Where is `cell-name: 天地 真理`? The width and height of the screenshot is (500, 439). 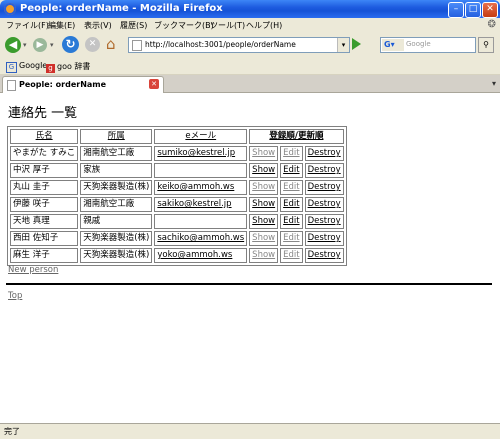
cell-name: 天地 真理 is located at coordinates (44, 221).